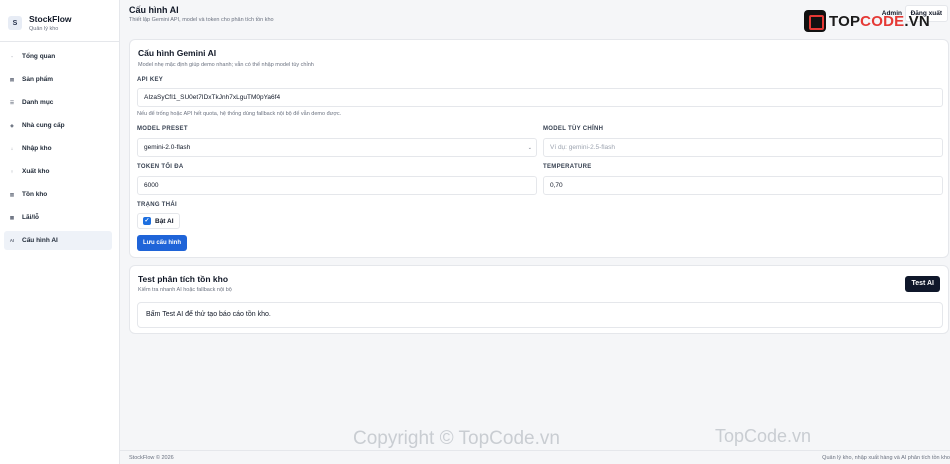 This screenshot has height=464, width=950. Describe the element at coordinates (573, 129) in the screenshot. I see `model-custom-label: MODEL TÙY CHỈNH` at that location.